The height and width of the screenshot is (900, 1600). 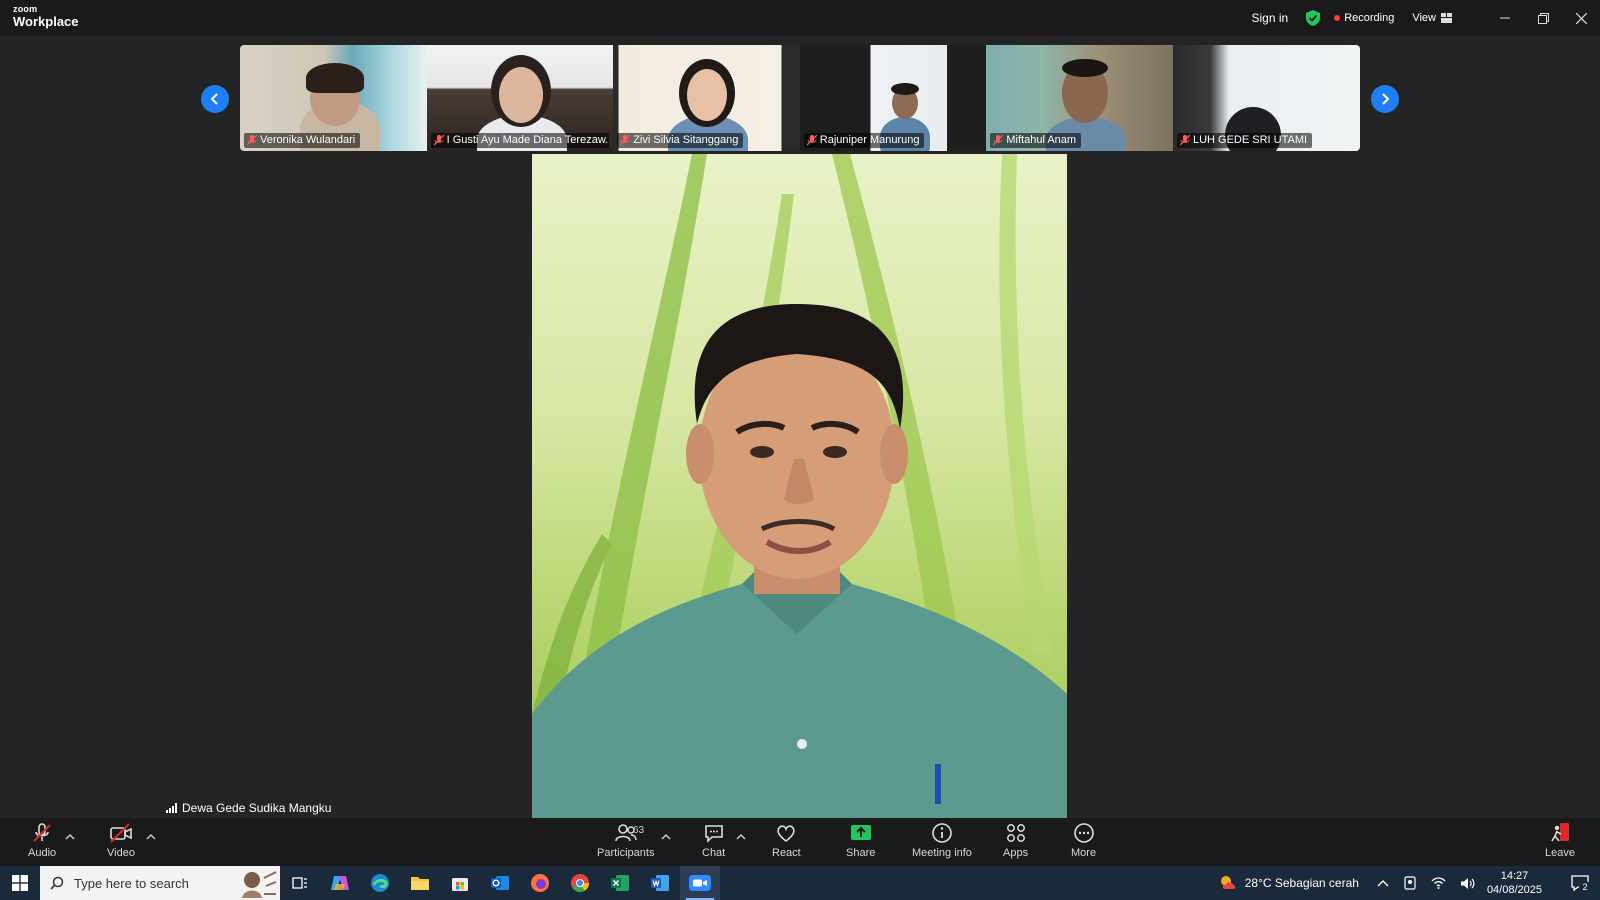 I want to click on apps-button: Apps, so click(x=1015, y=840).